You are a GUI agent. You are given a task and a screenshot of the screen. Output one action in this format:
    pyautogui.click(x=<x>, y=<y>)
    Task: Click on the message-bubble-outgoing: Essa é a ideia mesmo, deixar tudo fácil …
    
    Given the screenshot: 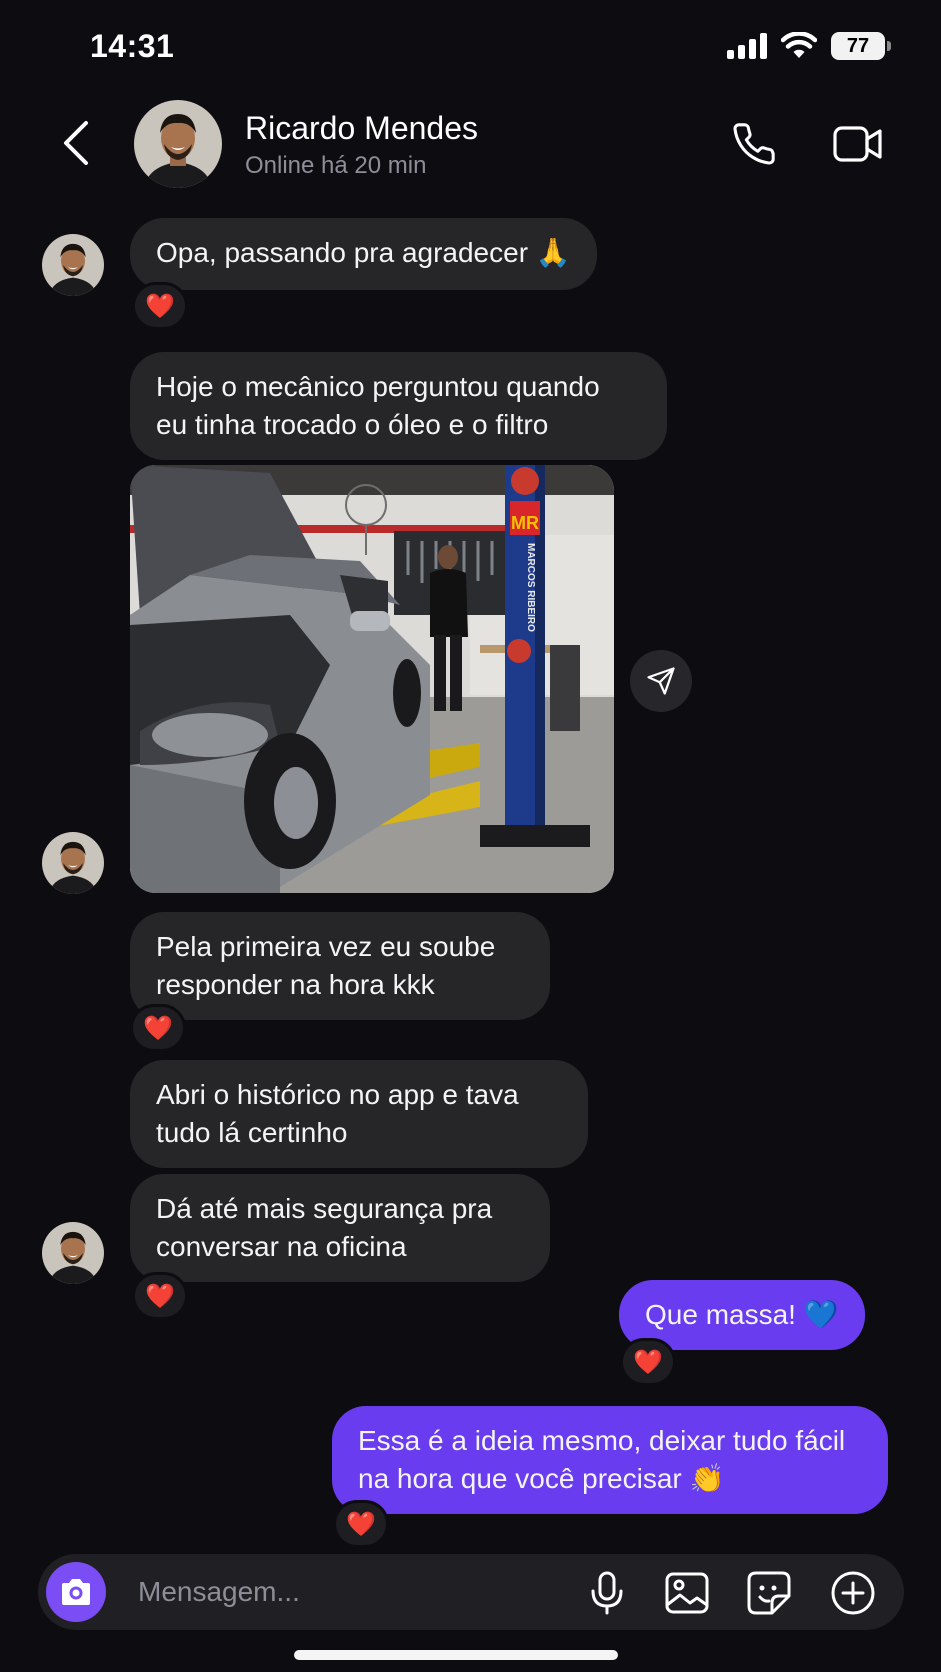 What is the action you would take?
    pyautogui.click(x=610, y=1460)
    